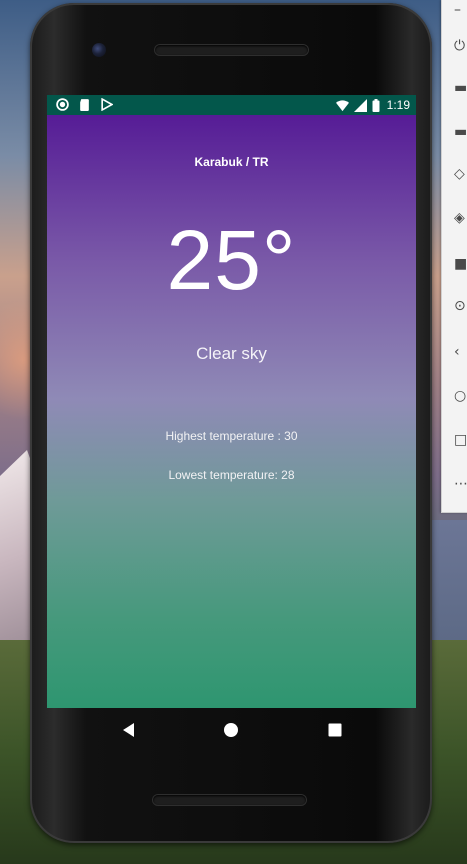  Describe the element at coordinates (460, 132) in the screenshot. I see `volume-down-icon: ▬` at that location.